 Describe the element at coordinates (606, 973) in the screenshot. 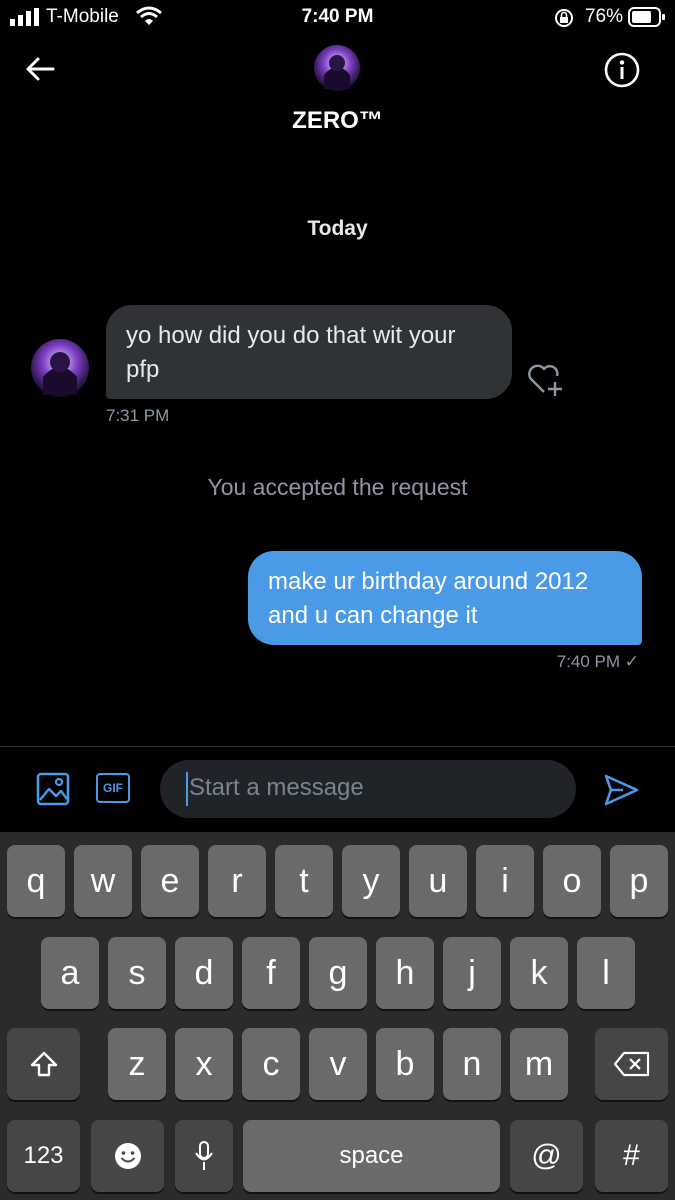

I see `key-l: l` at that location.